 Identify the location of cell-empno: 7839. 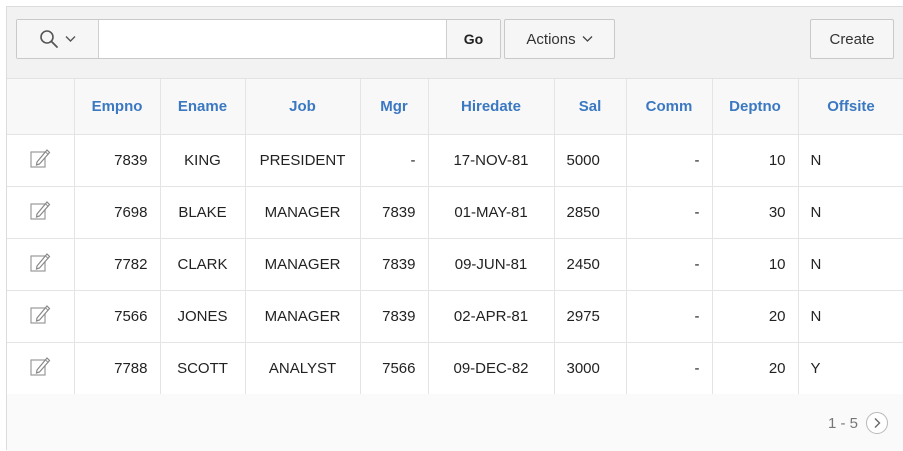
(117, 160).